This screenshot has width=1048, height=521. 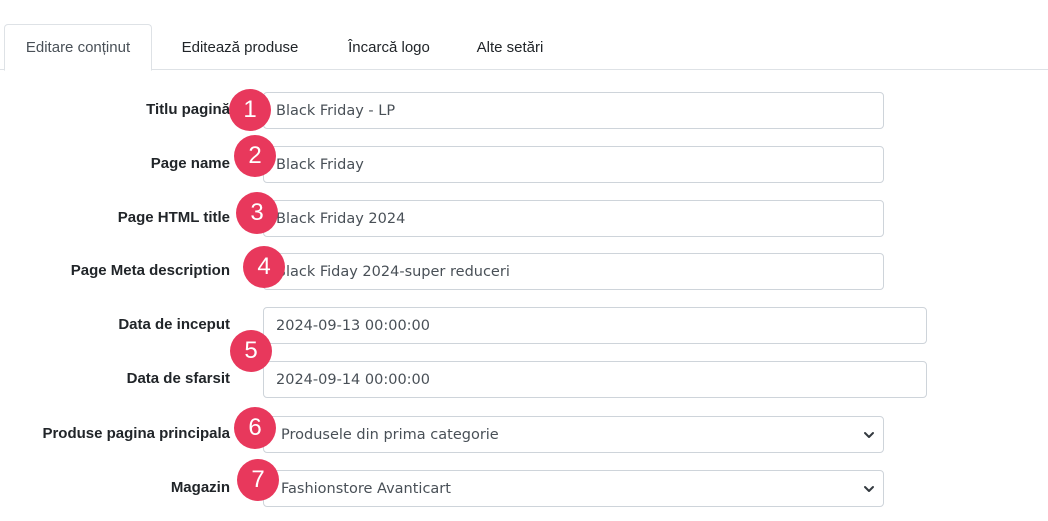 What do you see at coordinates (188, 109) in the screenshot?
I see `page-title-label: Titlu pagină` at bounding box center [188, 109].